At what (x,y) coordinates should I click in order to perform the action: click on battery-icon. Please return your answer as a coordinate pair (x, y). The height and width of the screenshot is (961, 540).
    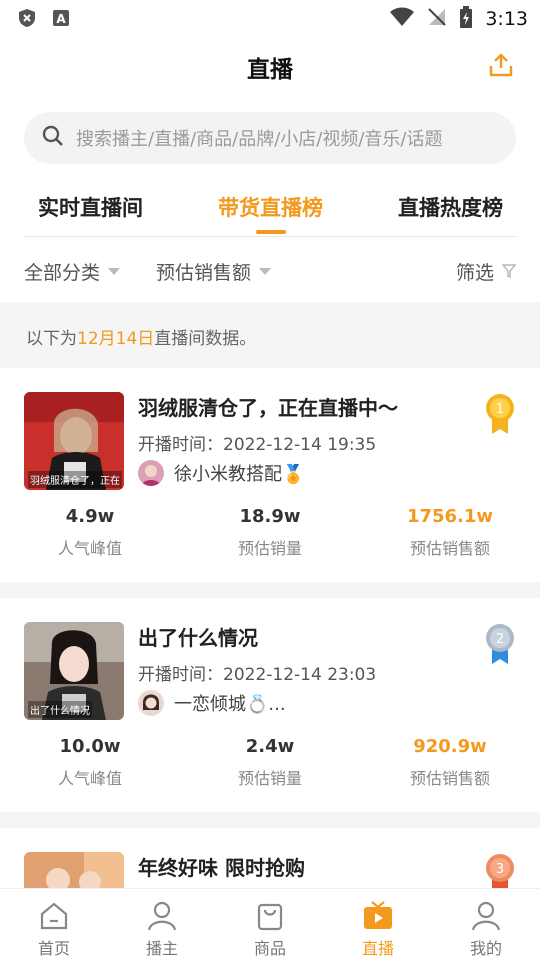
    Looking at the image, I should click on (466, 19).